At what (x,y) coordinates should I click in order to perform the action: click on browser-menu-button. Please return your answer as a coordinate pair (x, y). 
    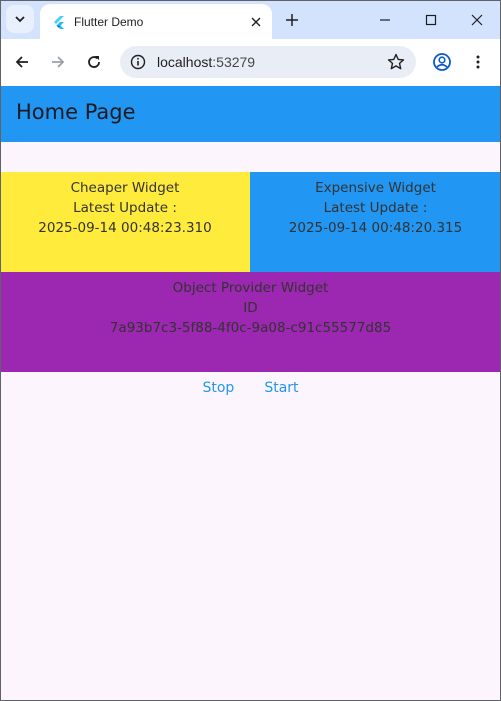
    Looking at the image, I should click on (478, 62).